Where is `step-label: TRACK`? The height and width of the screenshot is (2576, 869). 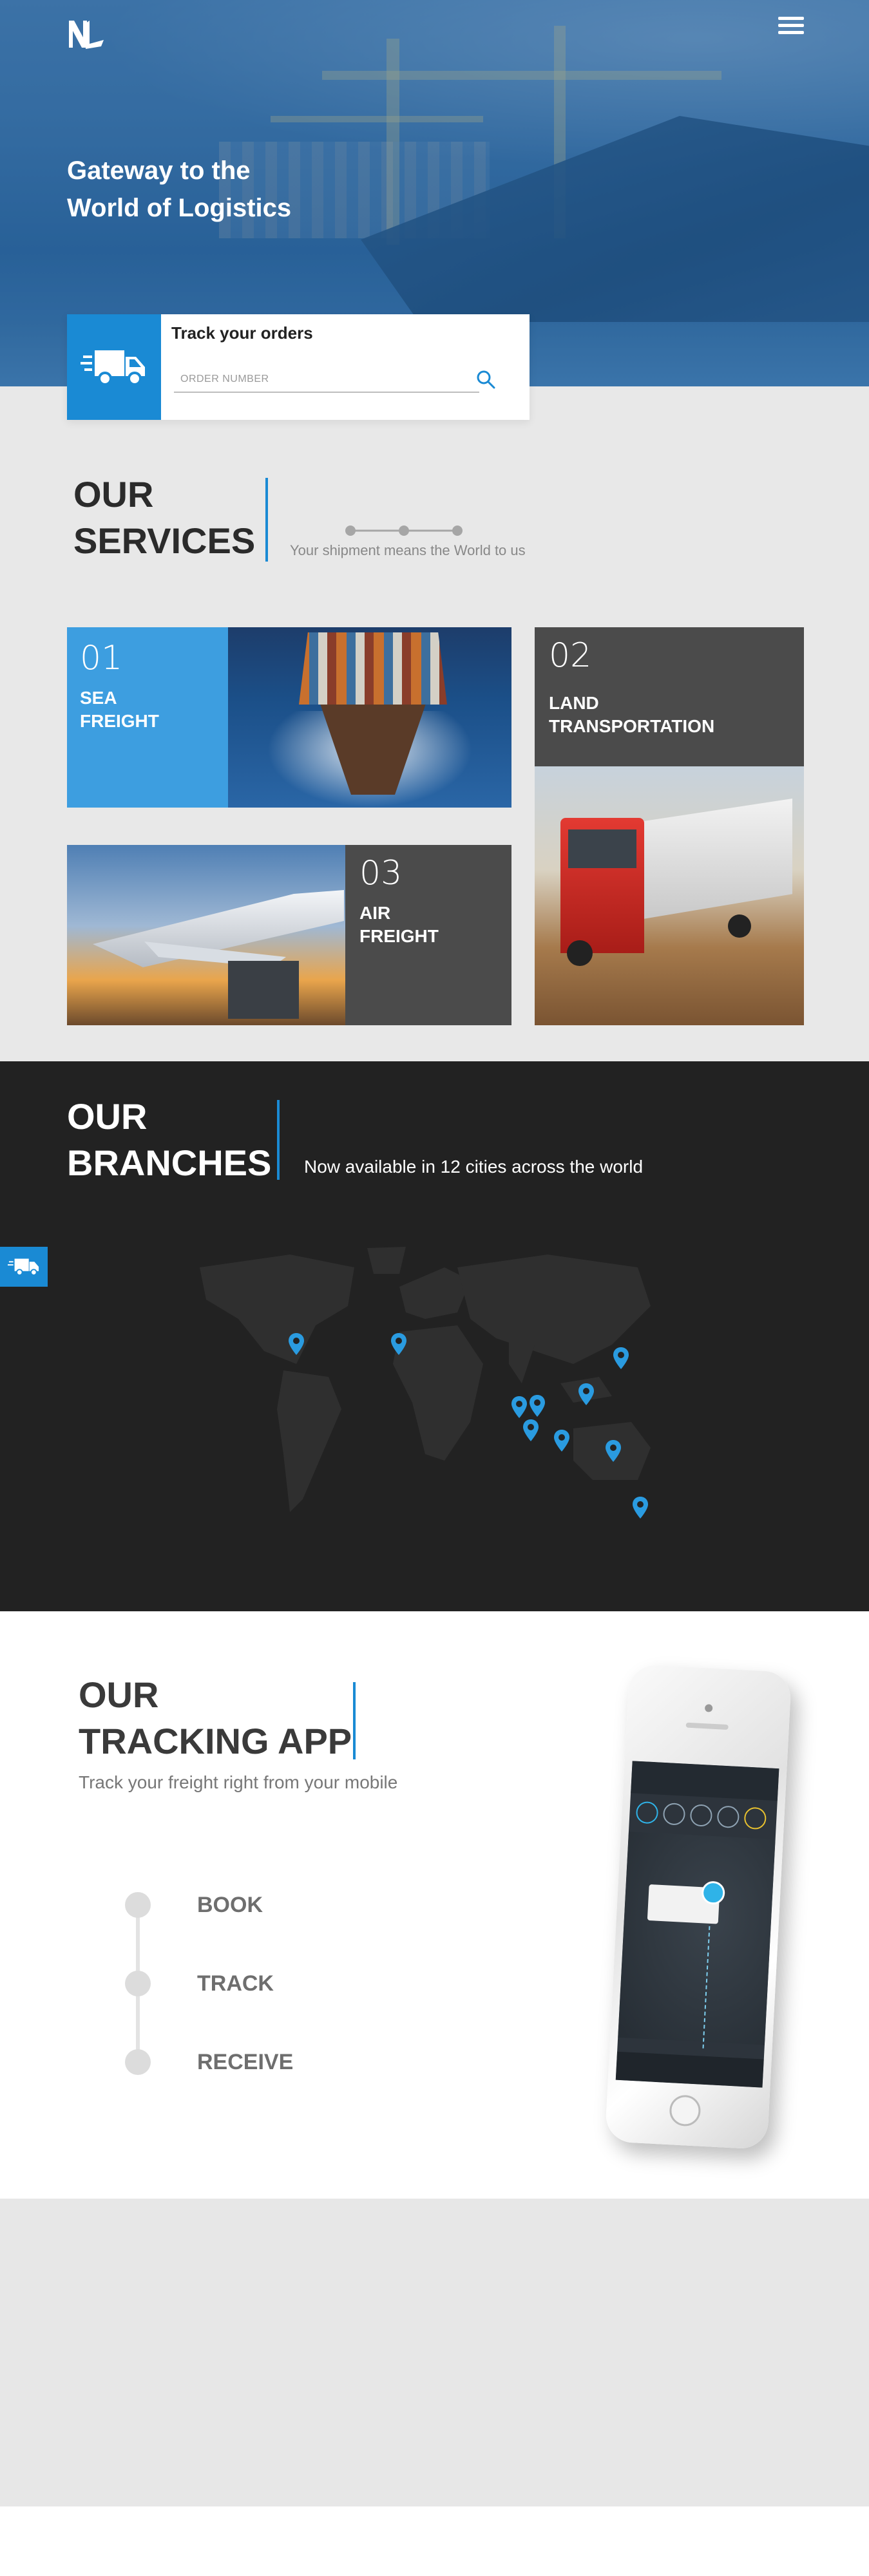 step-label: TRACK is located at coordinates (236, 1983).